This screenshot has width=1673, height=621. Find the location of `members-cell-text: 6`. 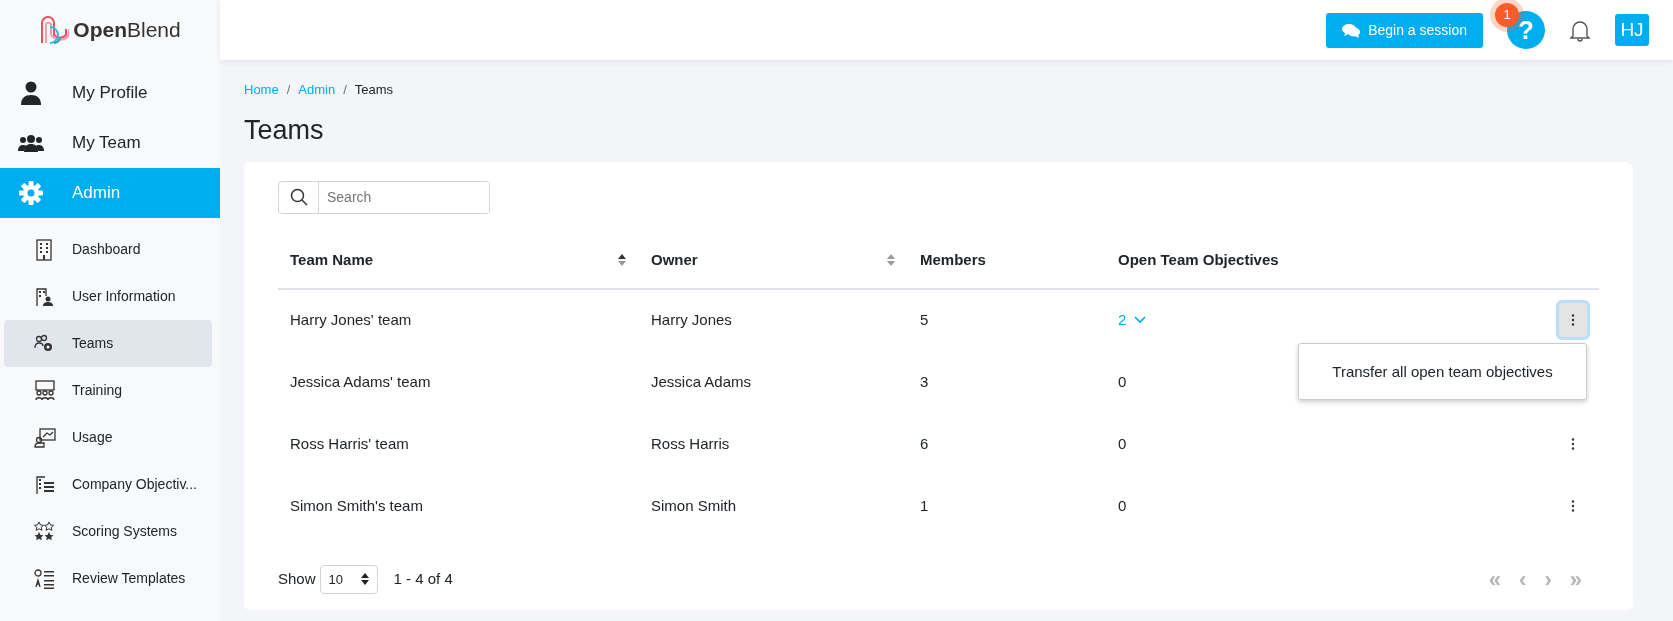

members-cell-text: 6 is located at coordinates (924, 443).